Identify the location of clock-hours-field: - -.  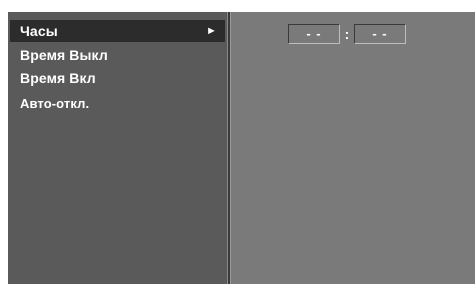
(314, 34).